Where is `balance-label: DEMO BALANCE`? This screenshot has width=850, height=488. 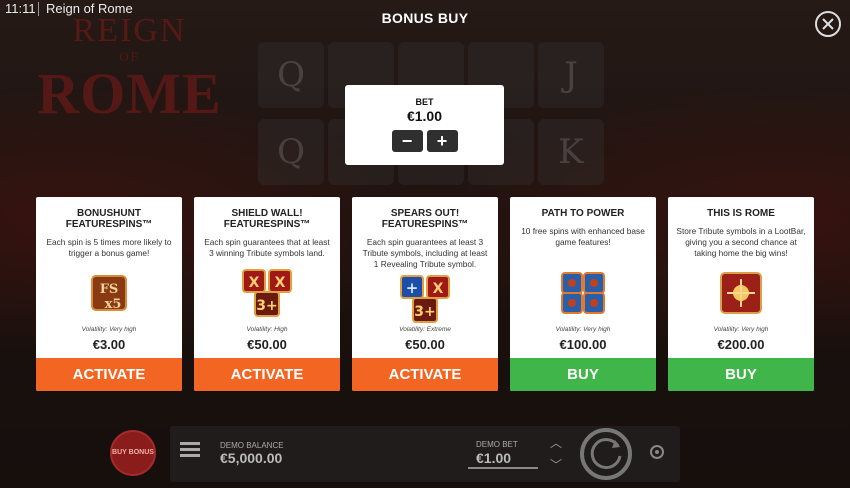 balance-label: DEMO BALANCE is located at coordinates (252, 445).